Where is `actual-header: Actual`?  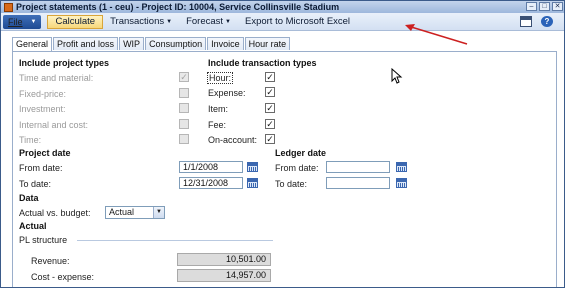 actual-header: Actual is located at coordinates (33, 226).